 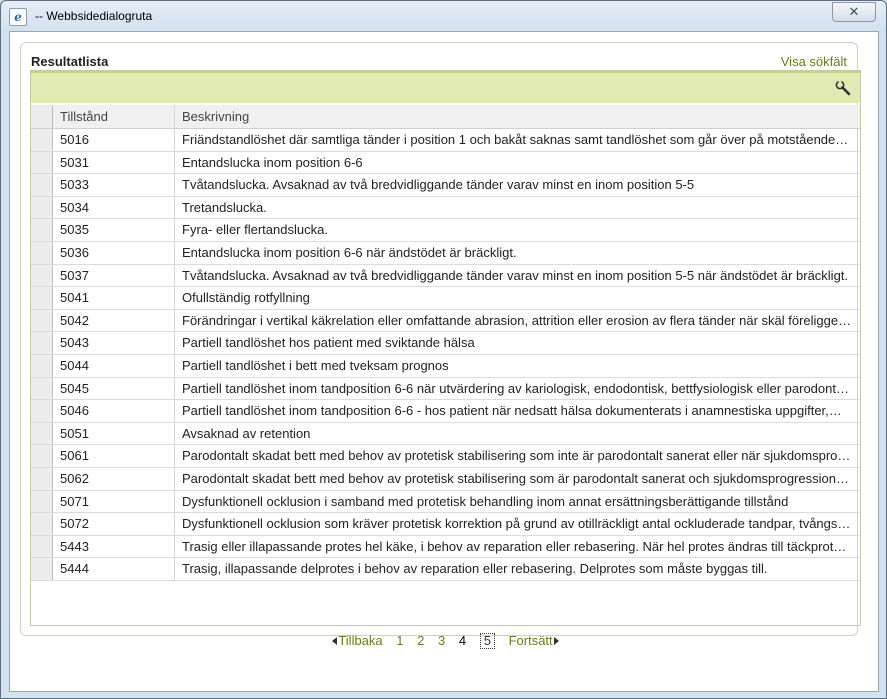 I want to click on pager-prev-link: Tillbaka, so click(x=360, y=641).